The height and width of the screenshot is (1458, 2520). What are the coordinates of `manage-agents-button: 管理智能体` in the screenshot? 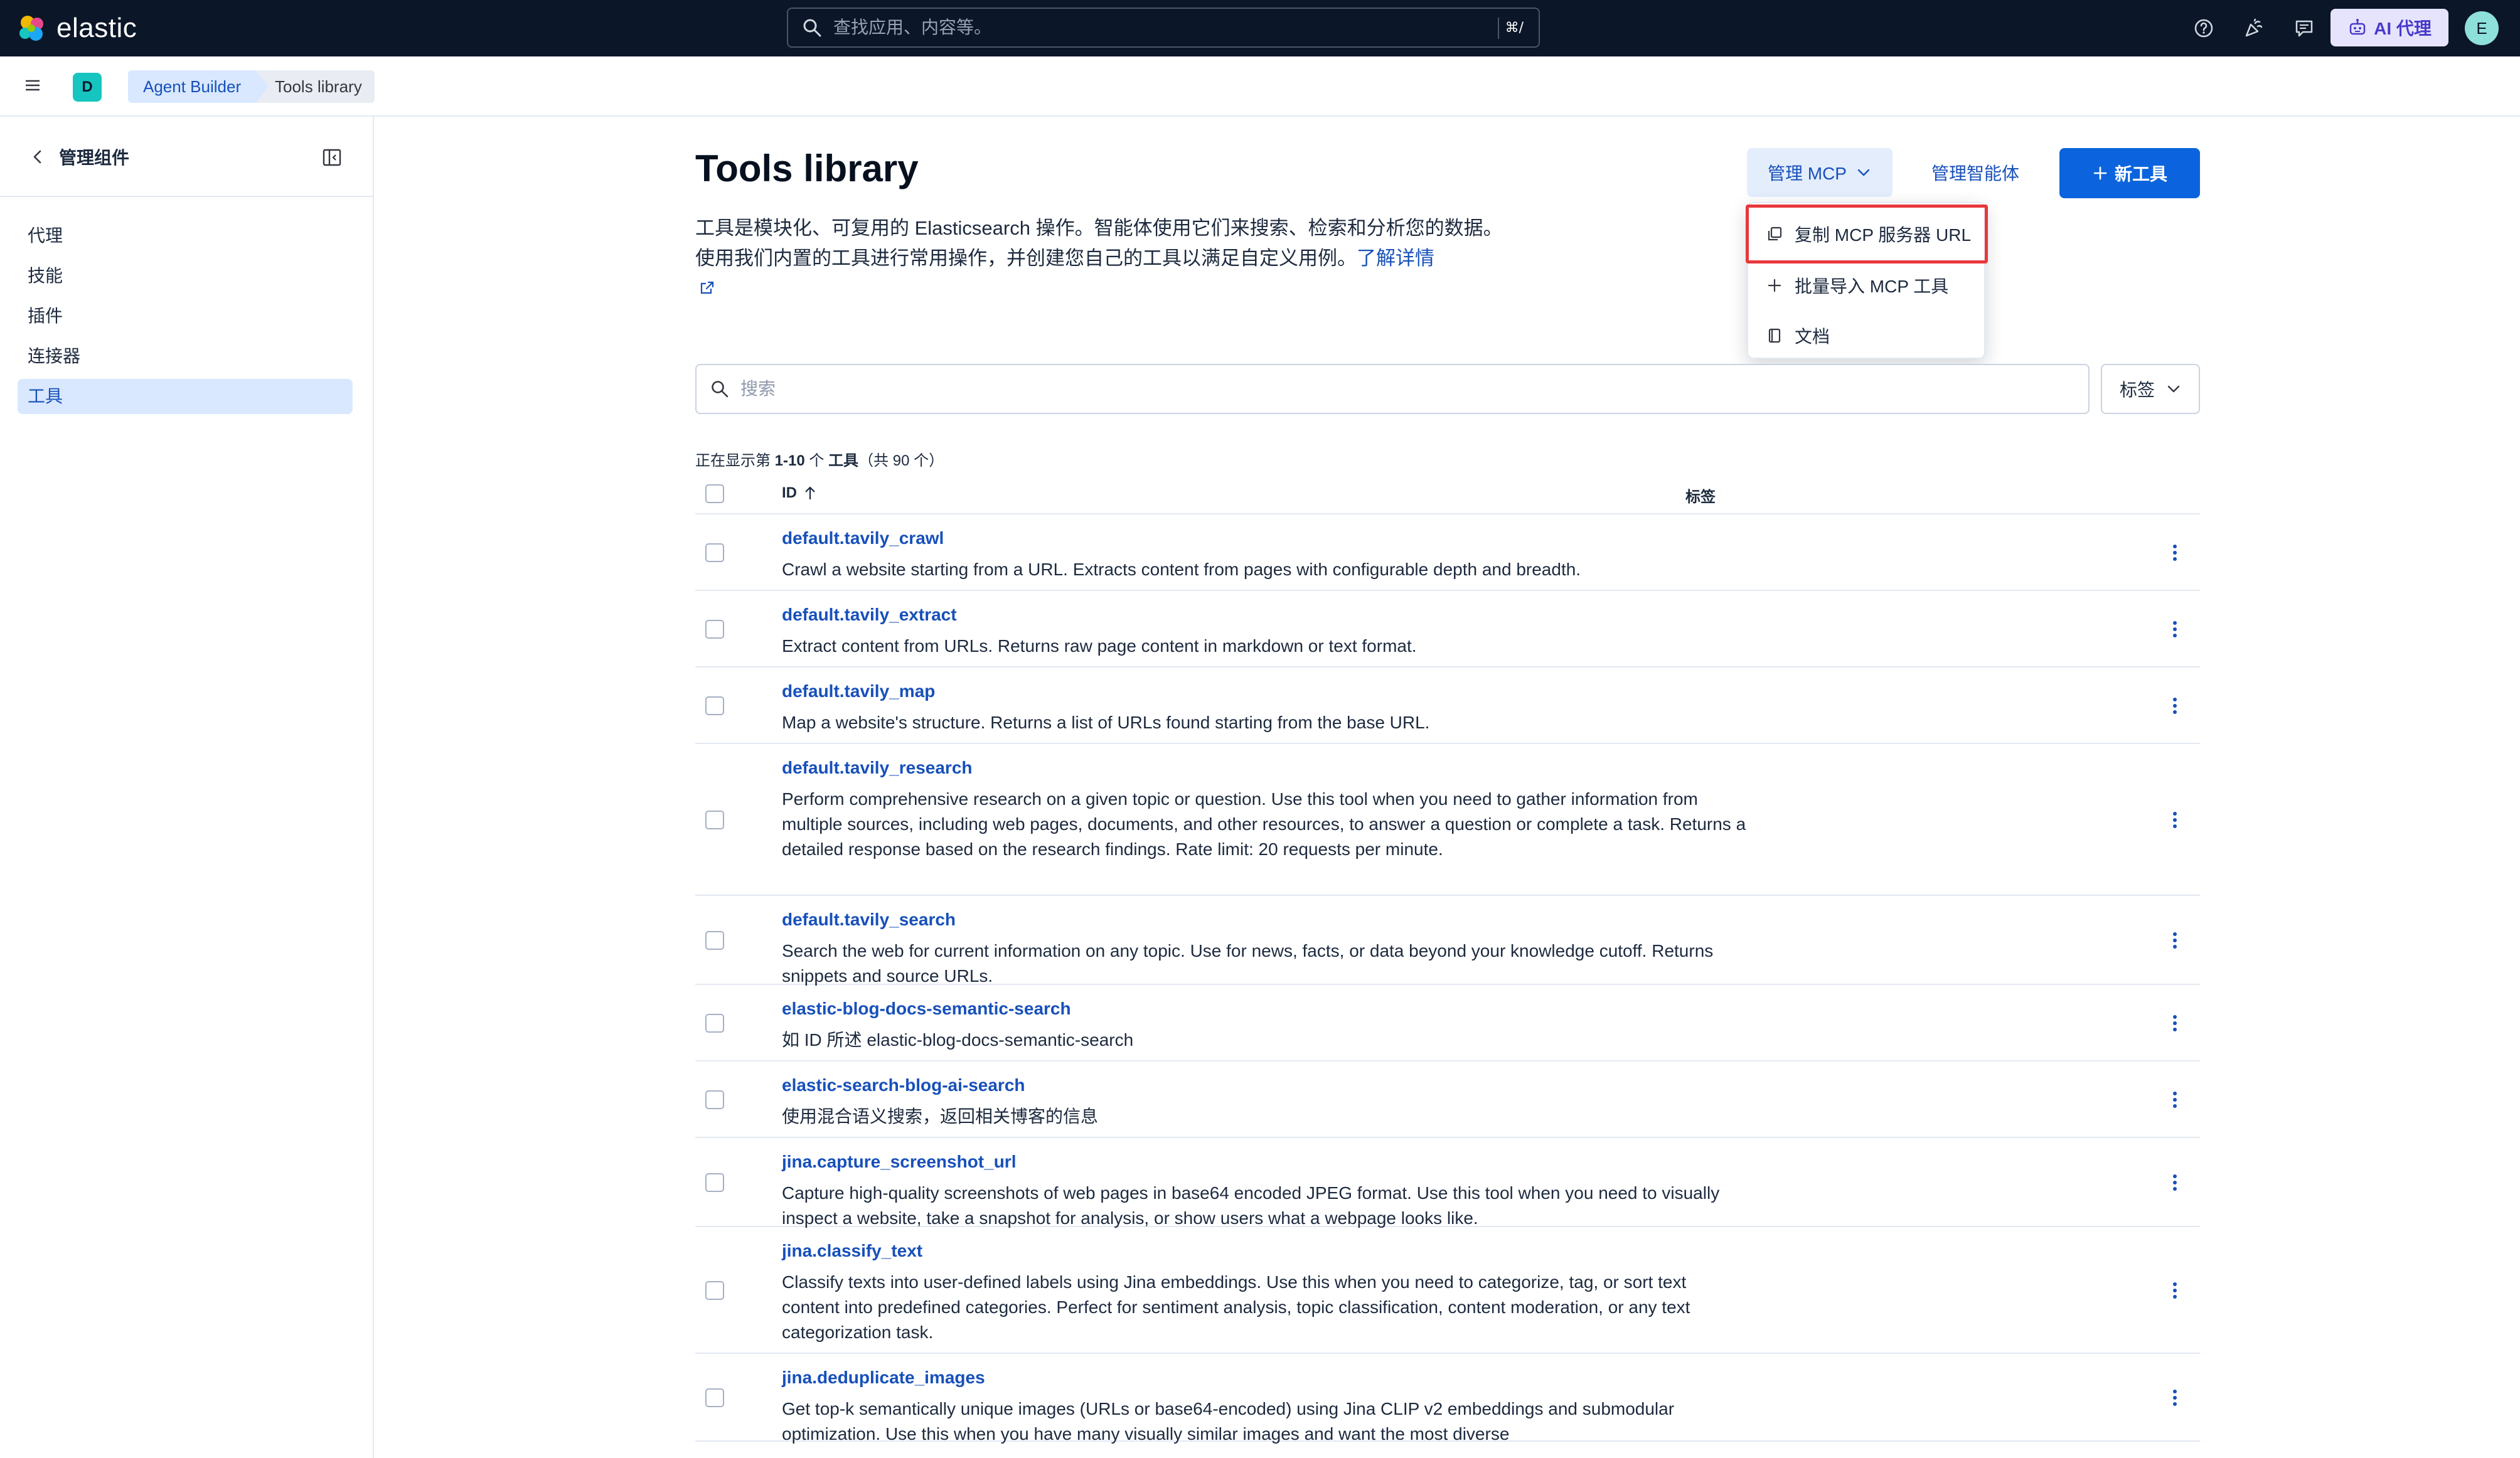 It's located at (1975, 172).